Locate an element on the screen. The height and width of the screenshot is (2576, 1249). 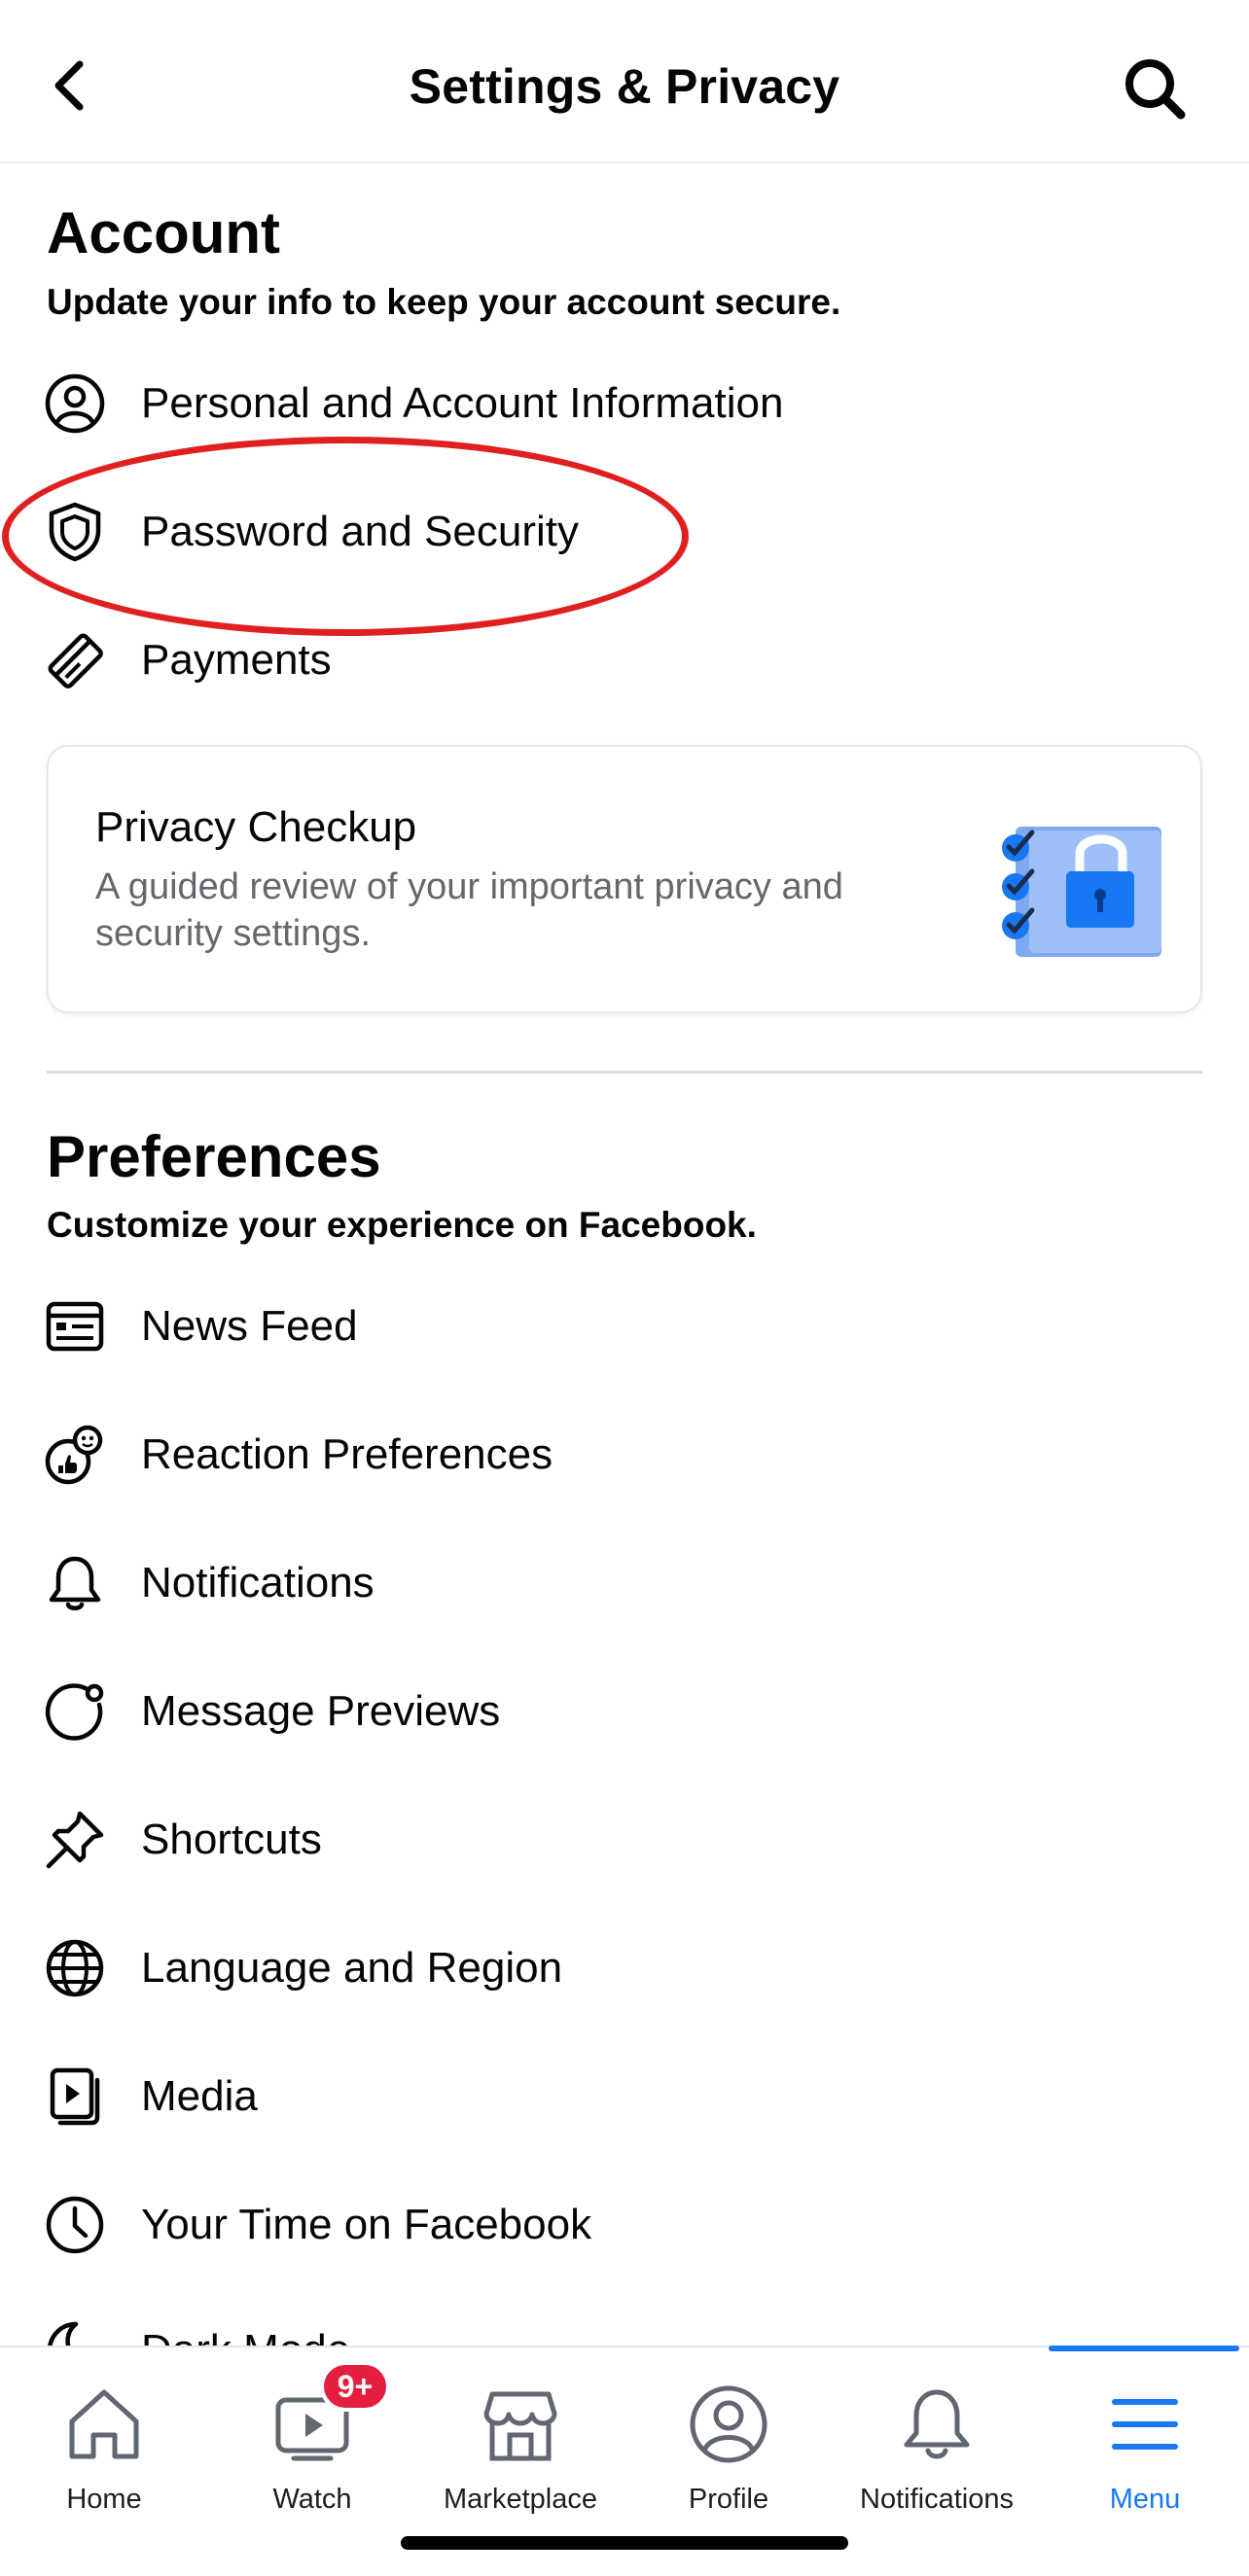
news-feed-icon is located at coordinates (75, 1326).